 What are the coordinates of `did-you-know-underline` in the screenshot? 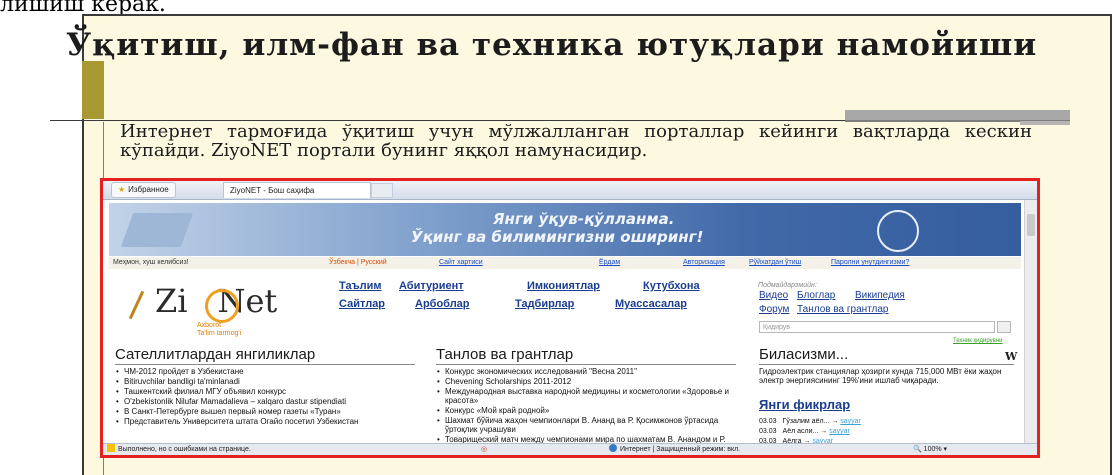 It's located at (886, 364).